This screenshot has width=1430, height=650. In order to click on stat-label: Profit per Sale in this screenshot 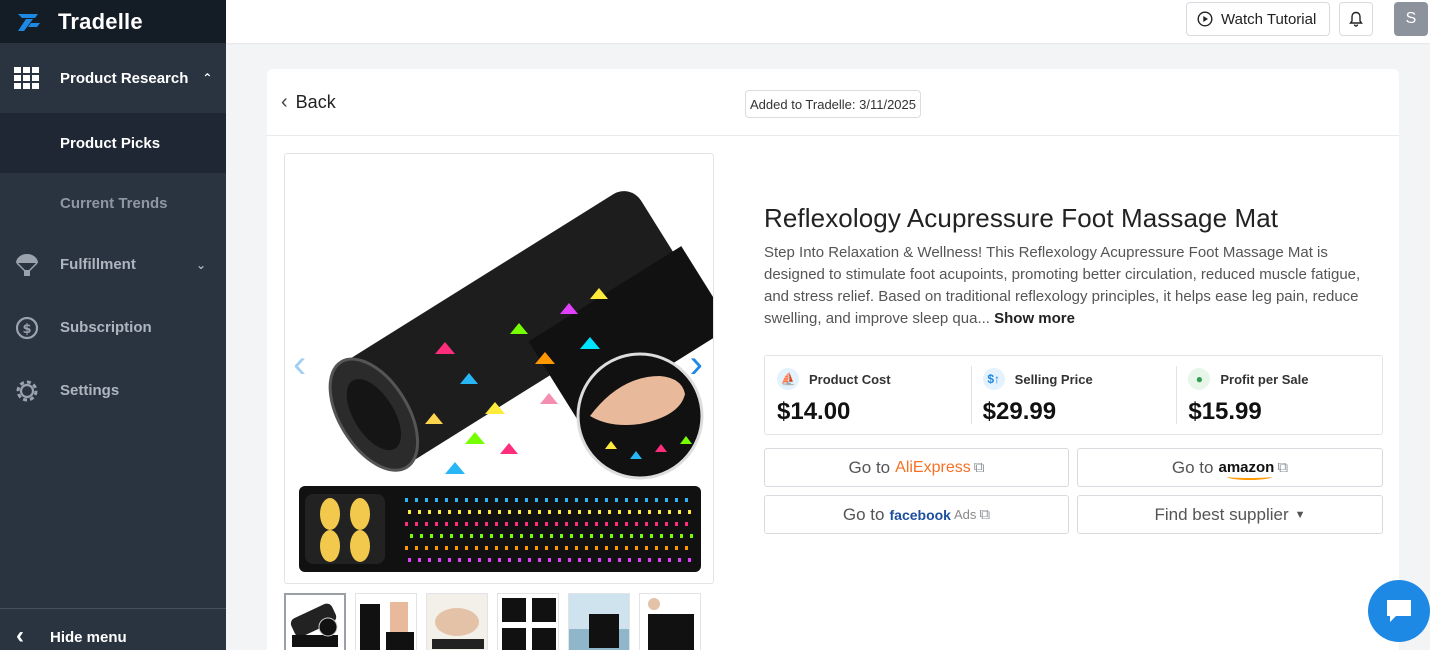, I will do `click(1264, 379)`.